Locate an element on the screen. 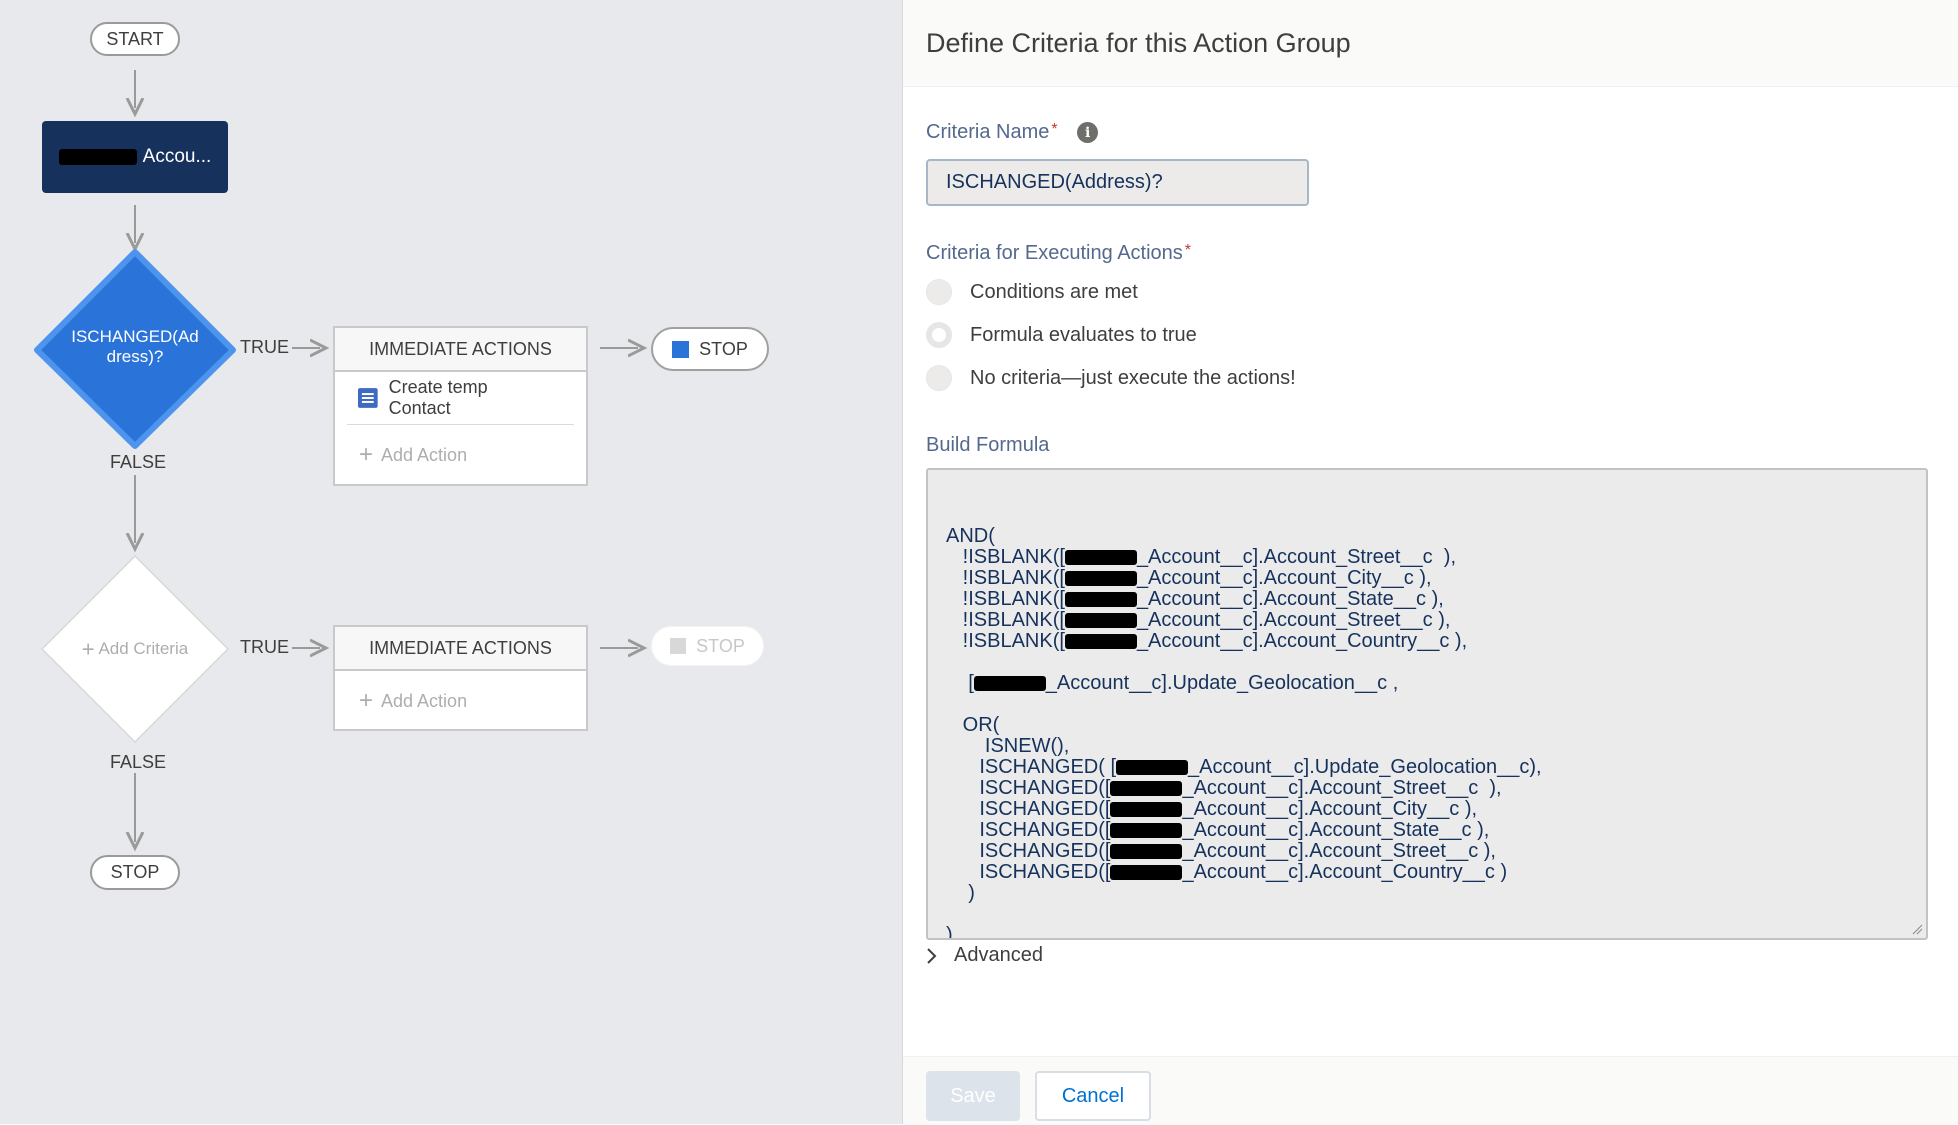 The image size is (1958, 1125). formula-text: _Account__c].Update_Geolocation__c), is located at coordinates (1365, 767).